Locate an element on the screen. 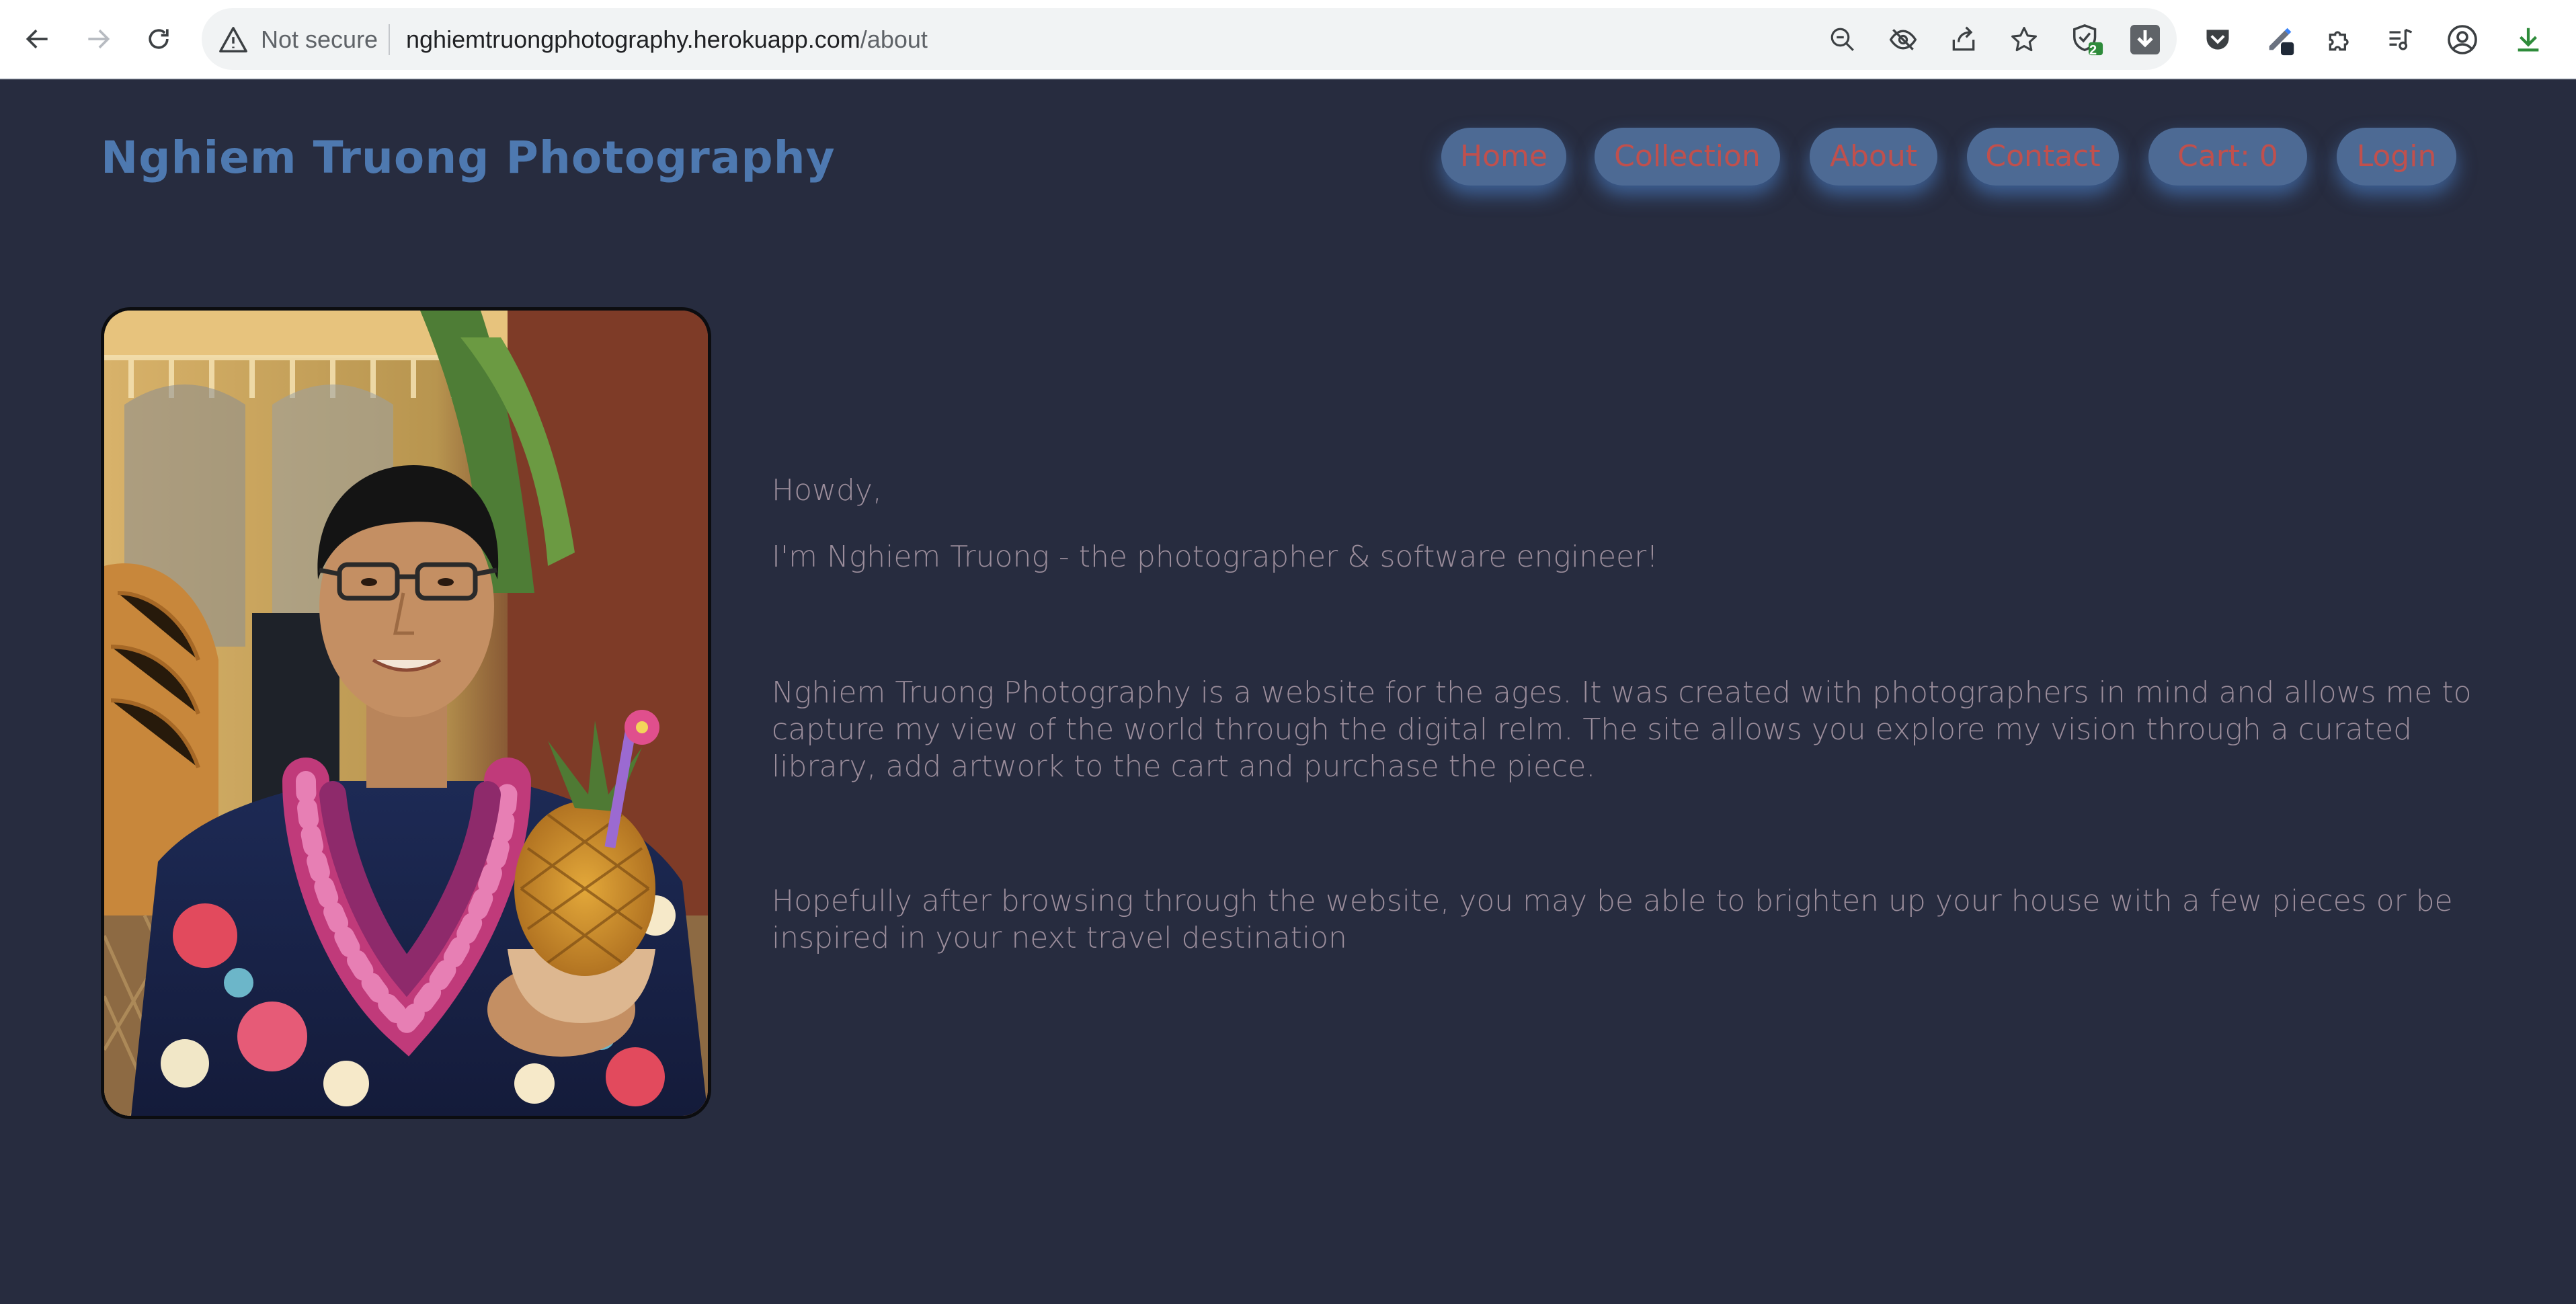  shield-badge: 2 is located at coordinates (2093, 50).